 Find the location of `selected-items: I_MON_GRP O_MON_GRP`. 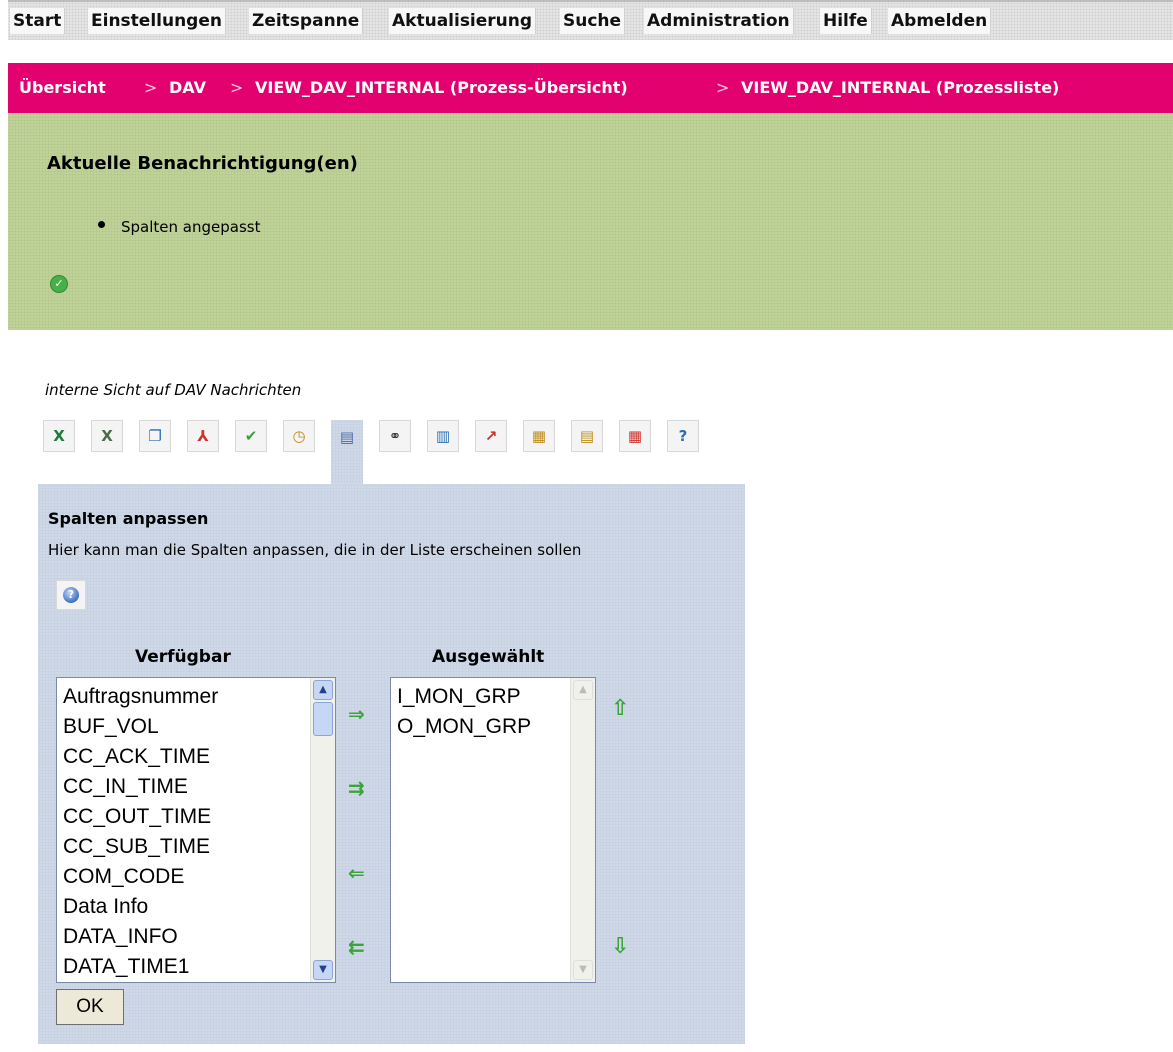

selected-items: I_MON_GRP O_MON_GRP is located at coordinates (493, 710).